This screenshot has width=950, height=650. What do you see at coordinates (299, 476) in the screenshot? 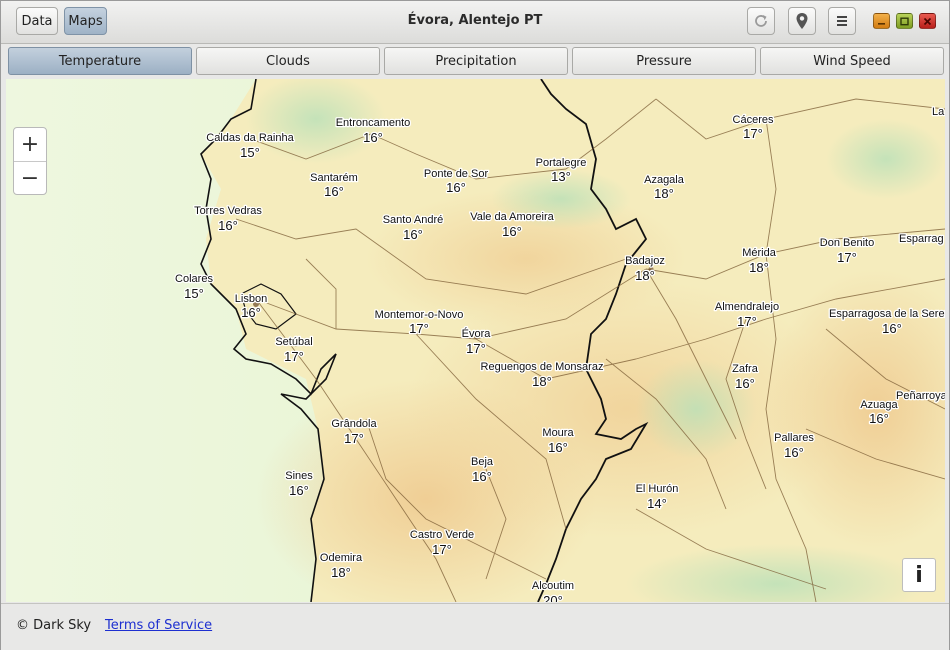
I see `city-name-sines: Sines` at bounding box center [299, 476].